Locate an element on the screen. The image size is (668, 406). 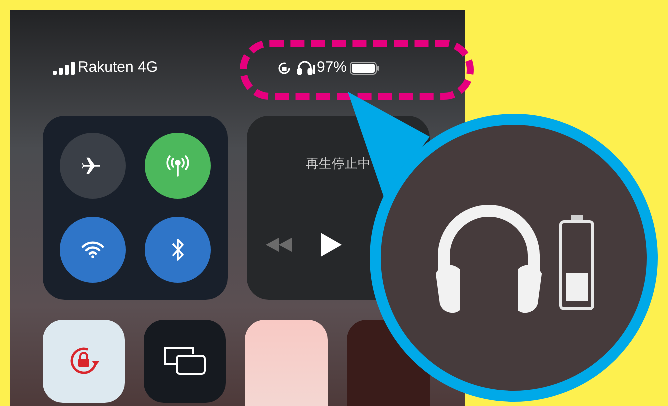
rotation-lock-button is located at coordinates (84, 361).